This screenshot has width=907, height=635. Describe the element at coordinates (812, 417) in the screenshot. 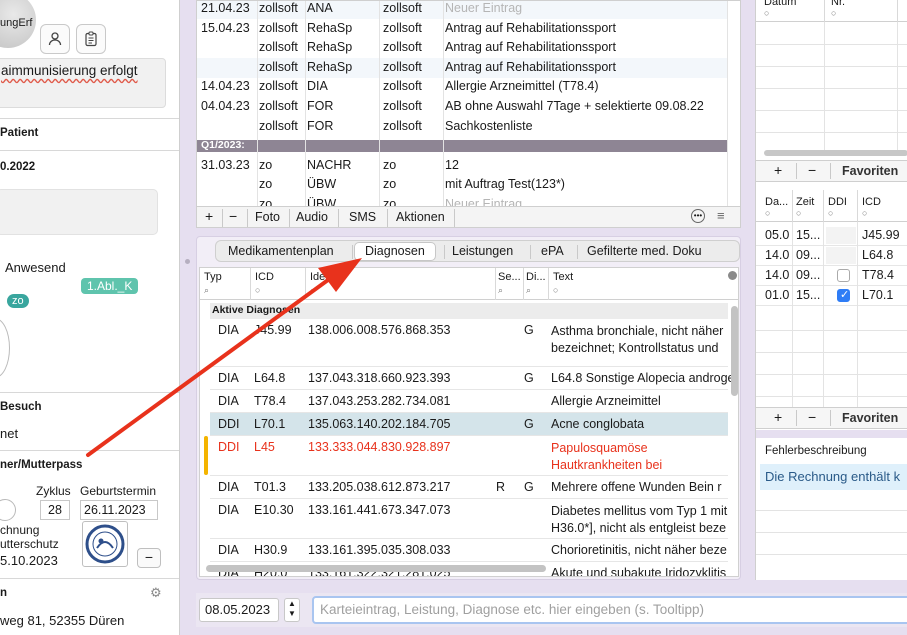

I see `favorites-remove-button-2: −` at that location.